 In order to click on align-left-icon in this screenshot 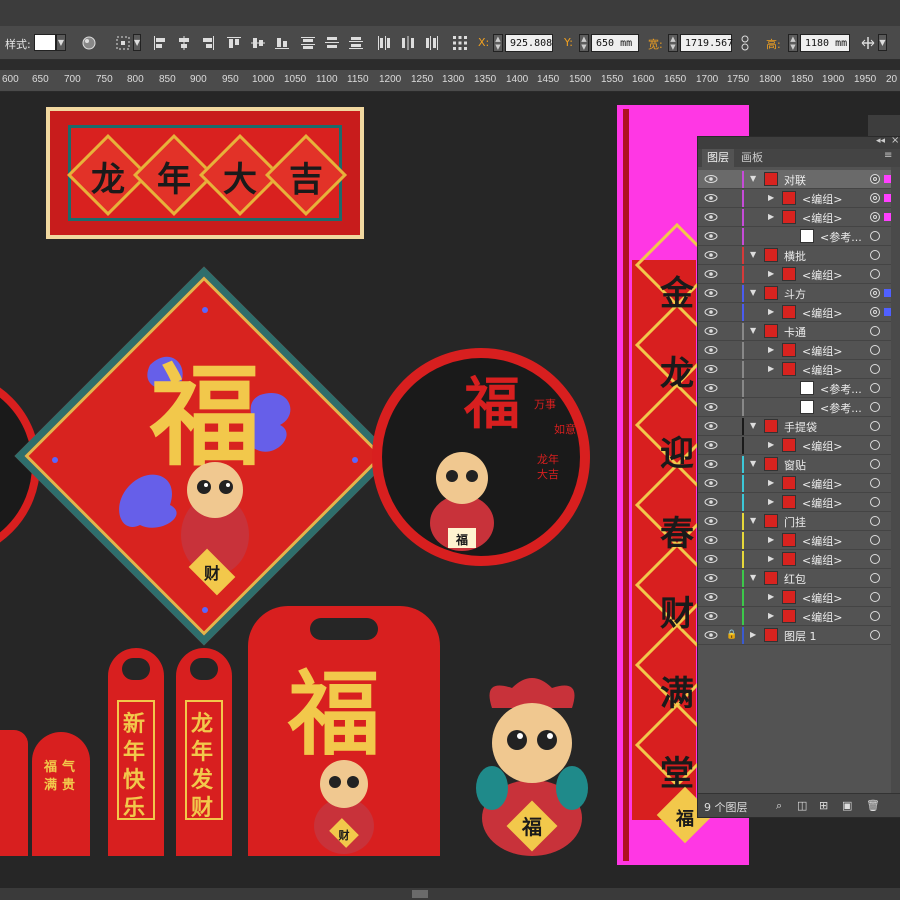, I will do `click(160, 43)`.